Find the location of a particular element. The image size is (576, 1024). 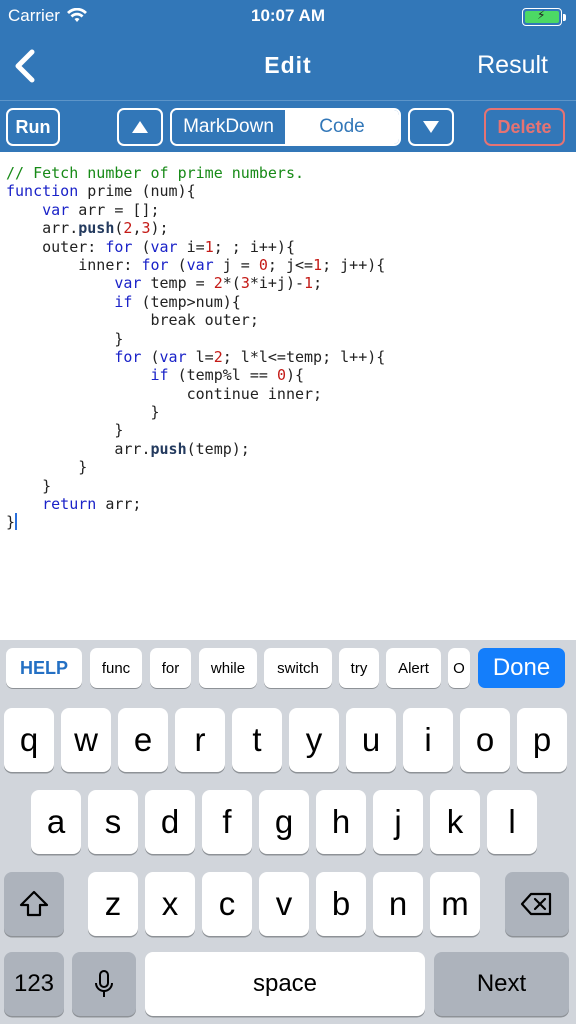

backspace-icon is located at coordinates (536, 904).